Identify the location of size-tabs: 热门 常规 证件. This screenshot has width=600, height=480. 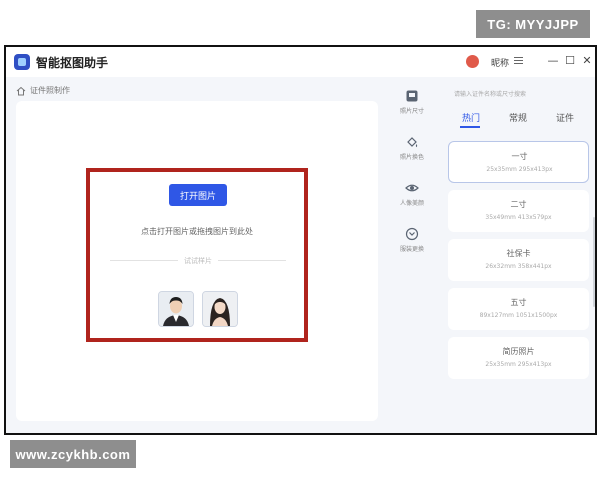
(519, 120).